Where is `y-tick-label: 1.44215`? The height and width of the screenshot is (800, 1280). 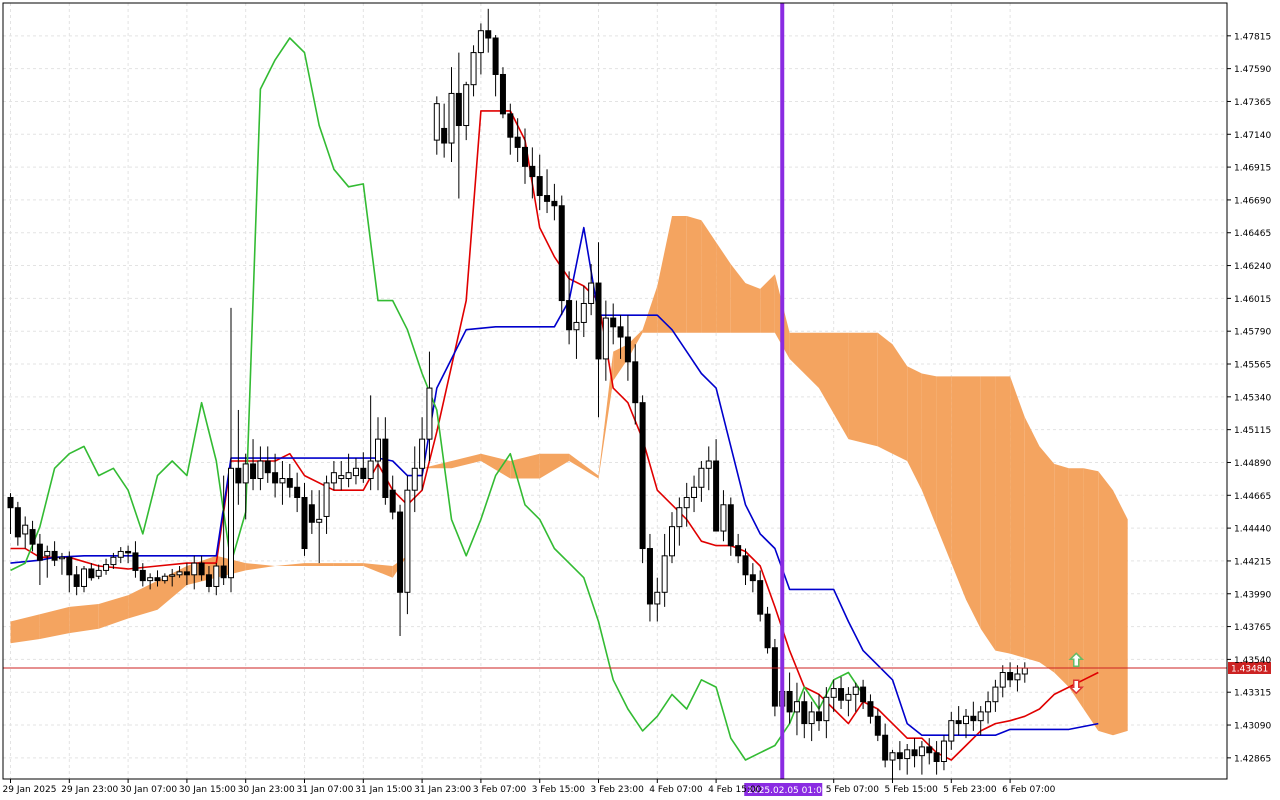
y-tick-label: 1.44215 is located at coordinates (1252, 562).